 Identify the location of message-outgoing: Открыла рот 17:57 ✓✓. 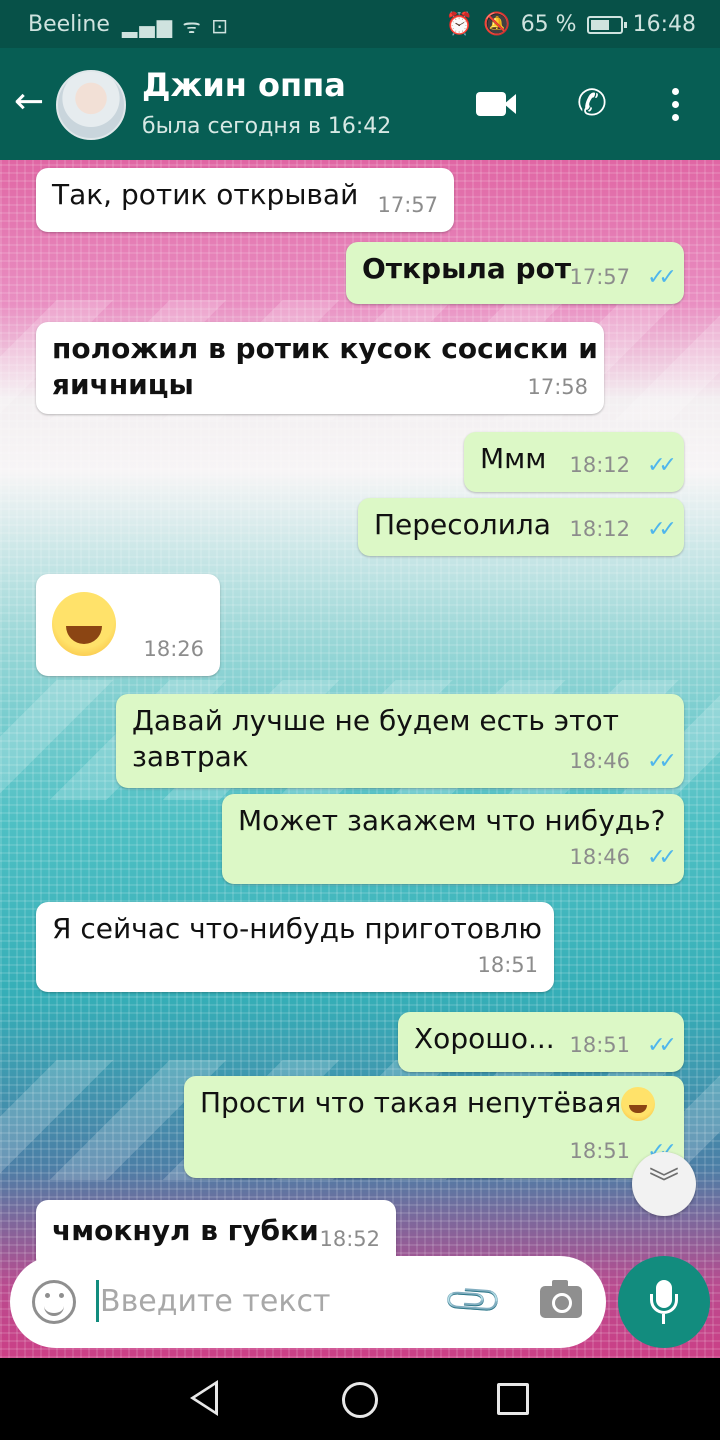
(515, 273).